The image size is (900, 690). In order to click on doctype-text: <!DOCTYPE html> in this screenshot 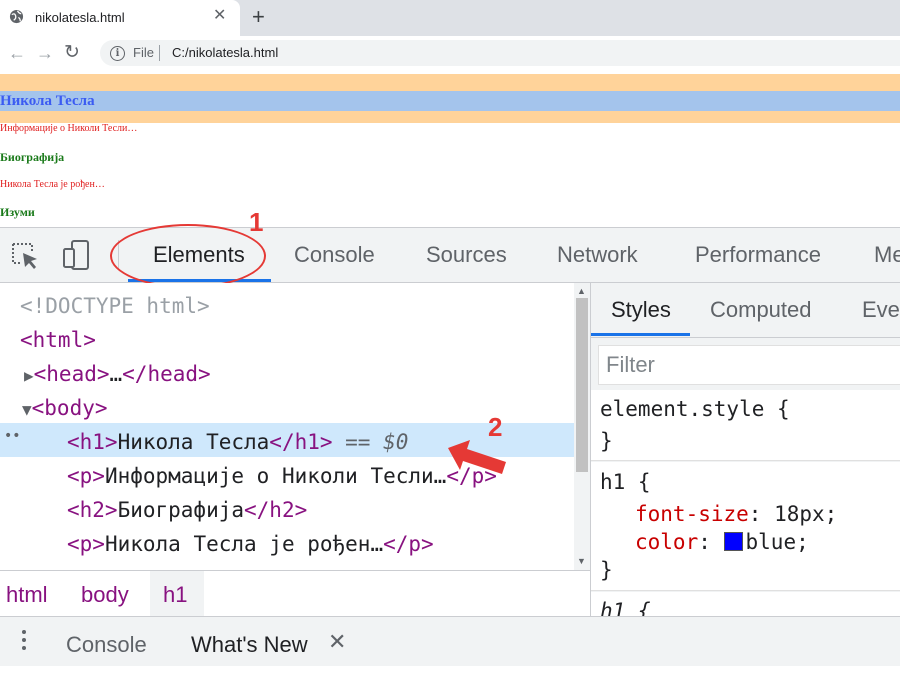, I will do `click(115, 306)`.